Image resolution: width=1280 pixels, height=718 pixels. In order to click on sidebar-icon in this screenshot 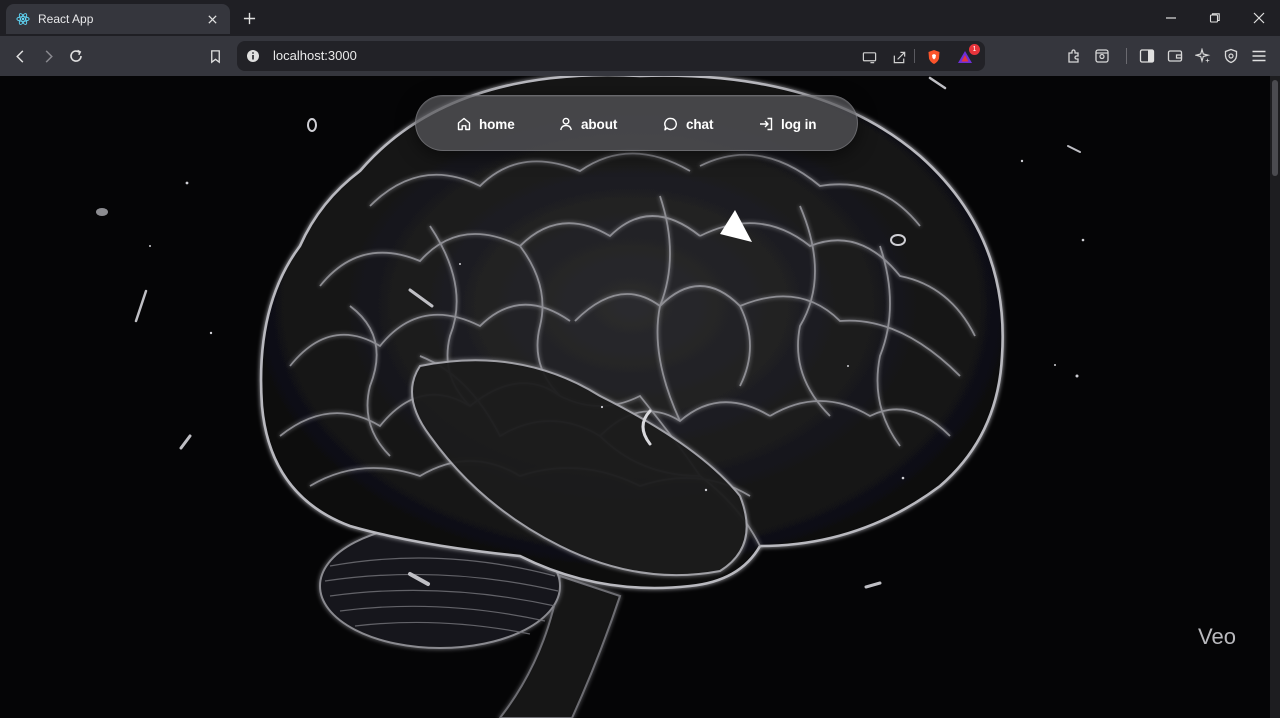, I will do `click(1147, 56)`.